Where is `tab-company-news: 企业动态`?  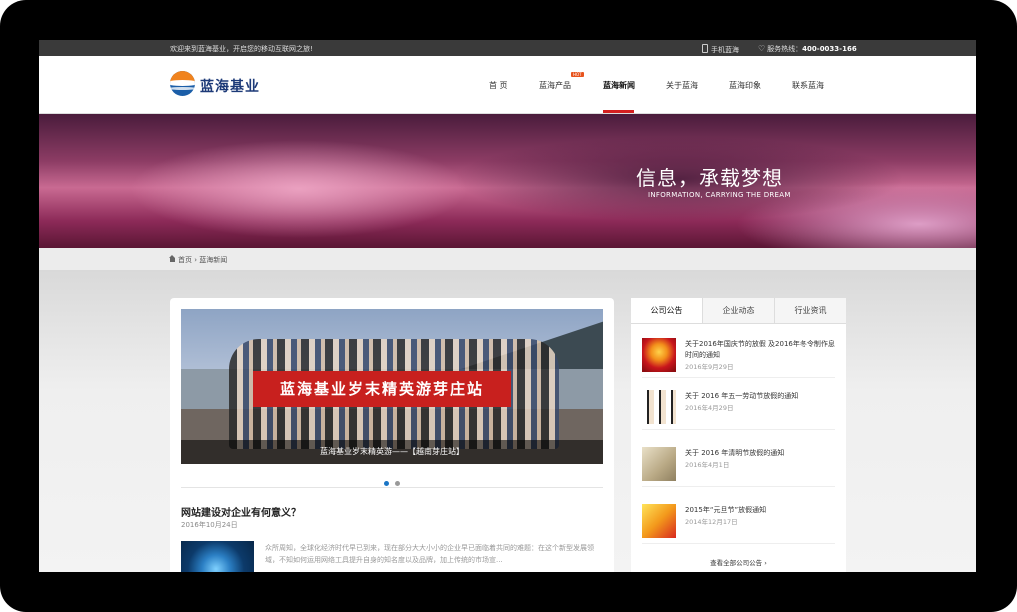
tab-company-news: 企业动态 is located at coordinates (739, 310).